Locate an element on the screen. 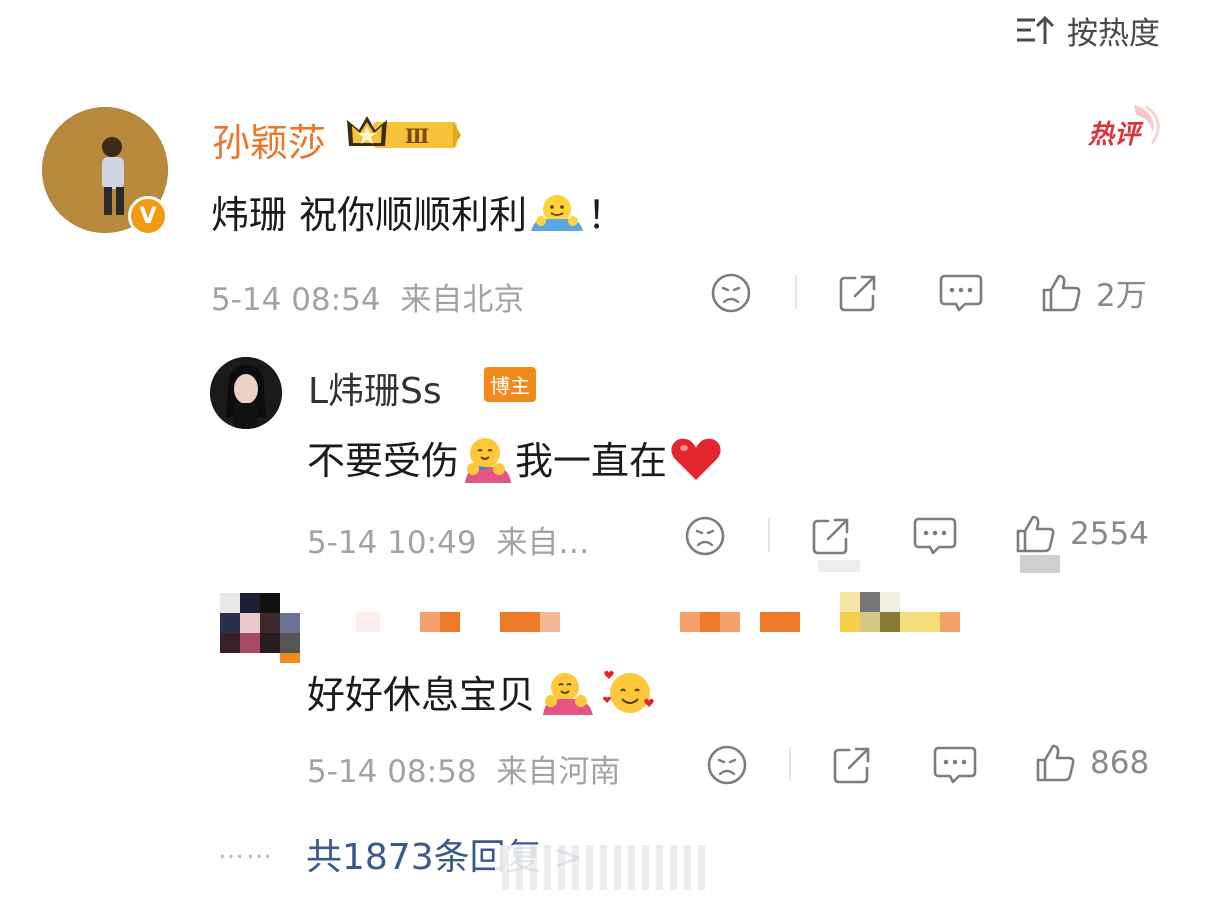 This screenshot has height=899, width=1206. reply-text: 好好休息宝贝 is located at coordinates (483, 695).